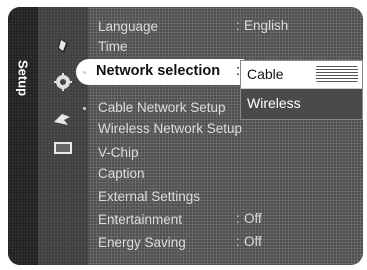 The height and width of the screenshot is (270, 367). I want to click on menu-item-vchip: V-Chip, so click(232, 152).